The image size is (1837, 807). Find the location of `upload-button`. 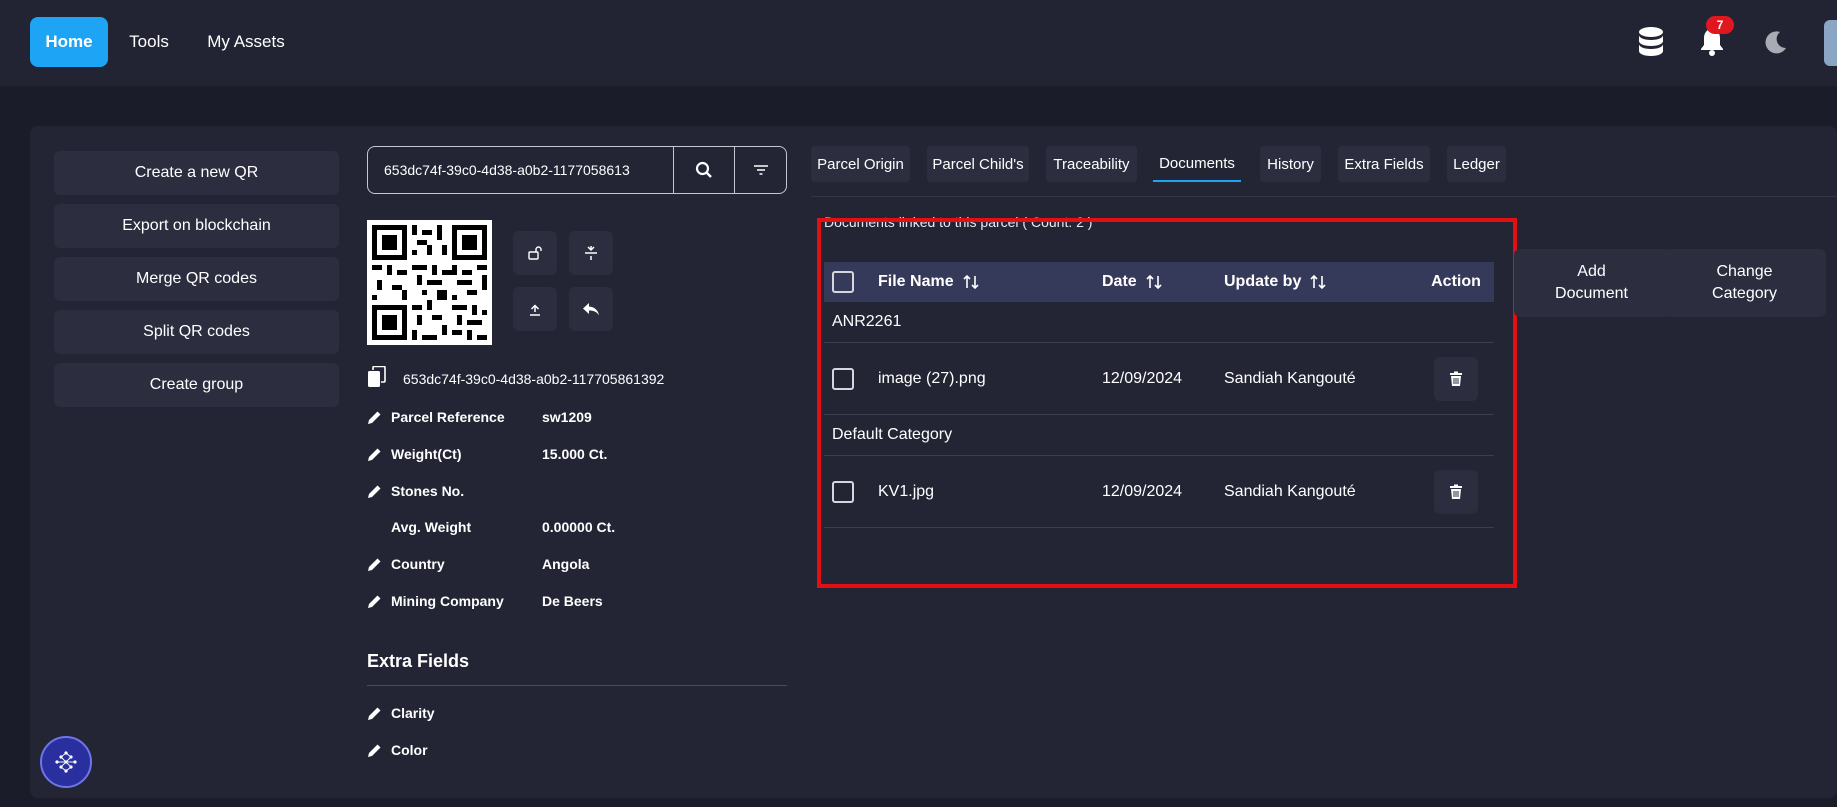

upload-button is located at coordinates (535, 309).